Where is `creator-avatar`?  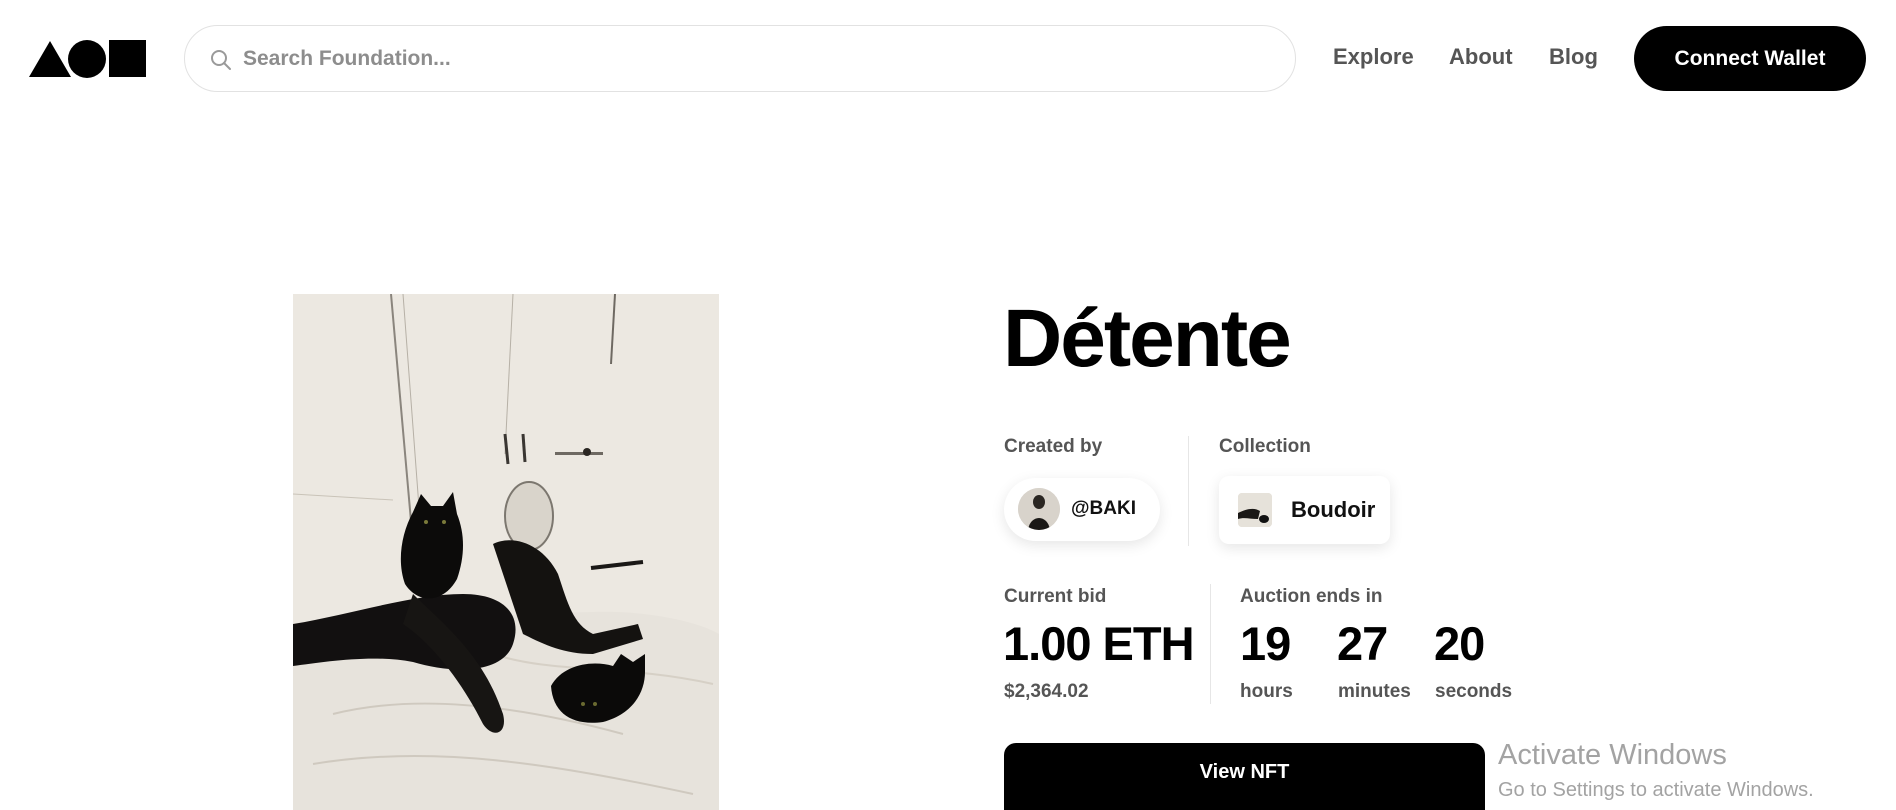 creator-avatar is located at coordinates (1039, 509).